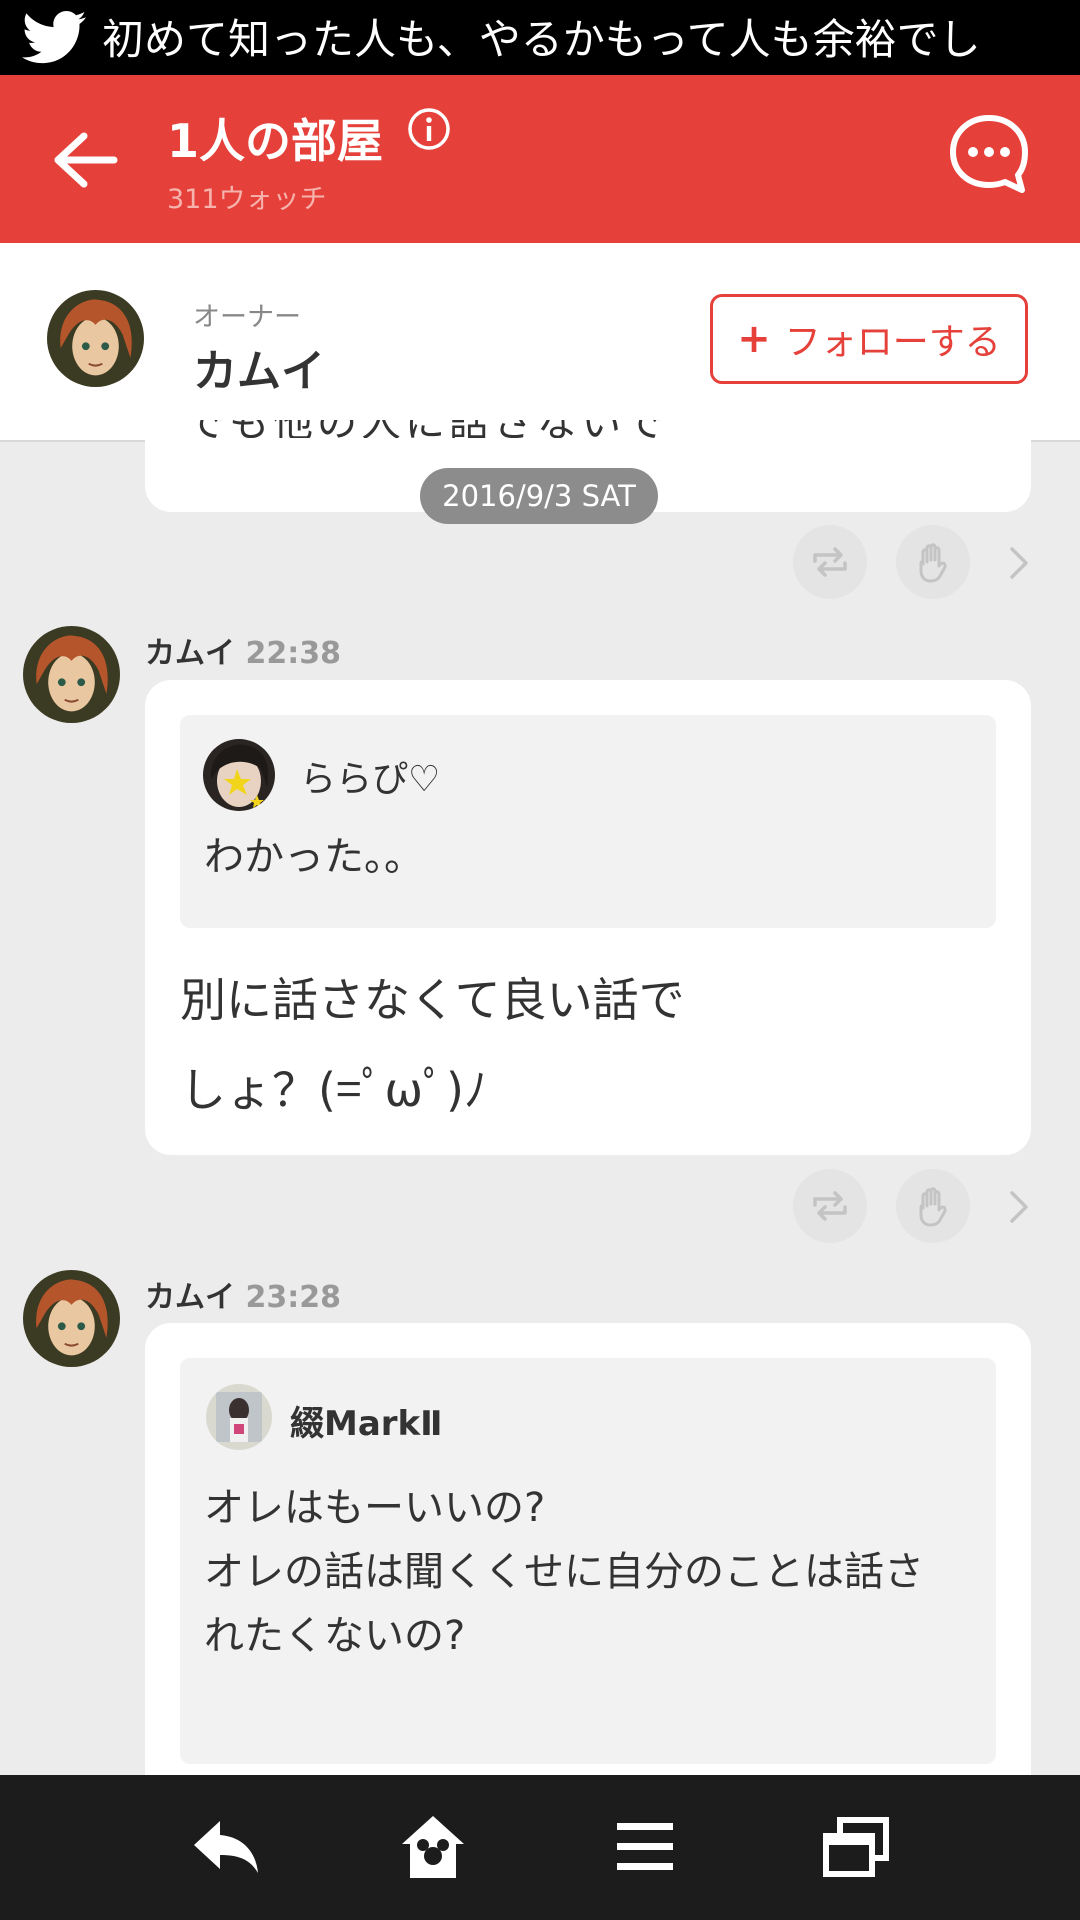 The height and width of the screenshot is (1920, 1080). I want to click on menu-icon, so click(645, 1846).